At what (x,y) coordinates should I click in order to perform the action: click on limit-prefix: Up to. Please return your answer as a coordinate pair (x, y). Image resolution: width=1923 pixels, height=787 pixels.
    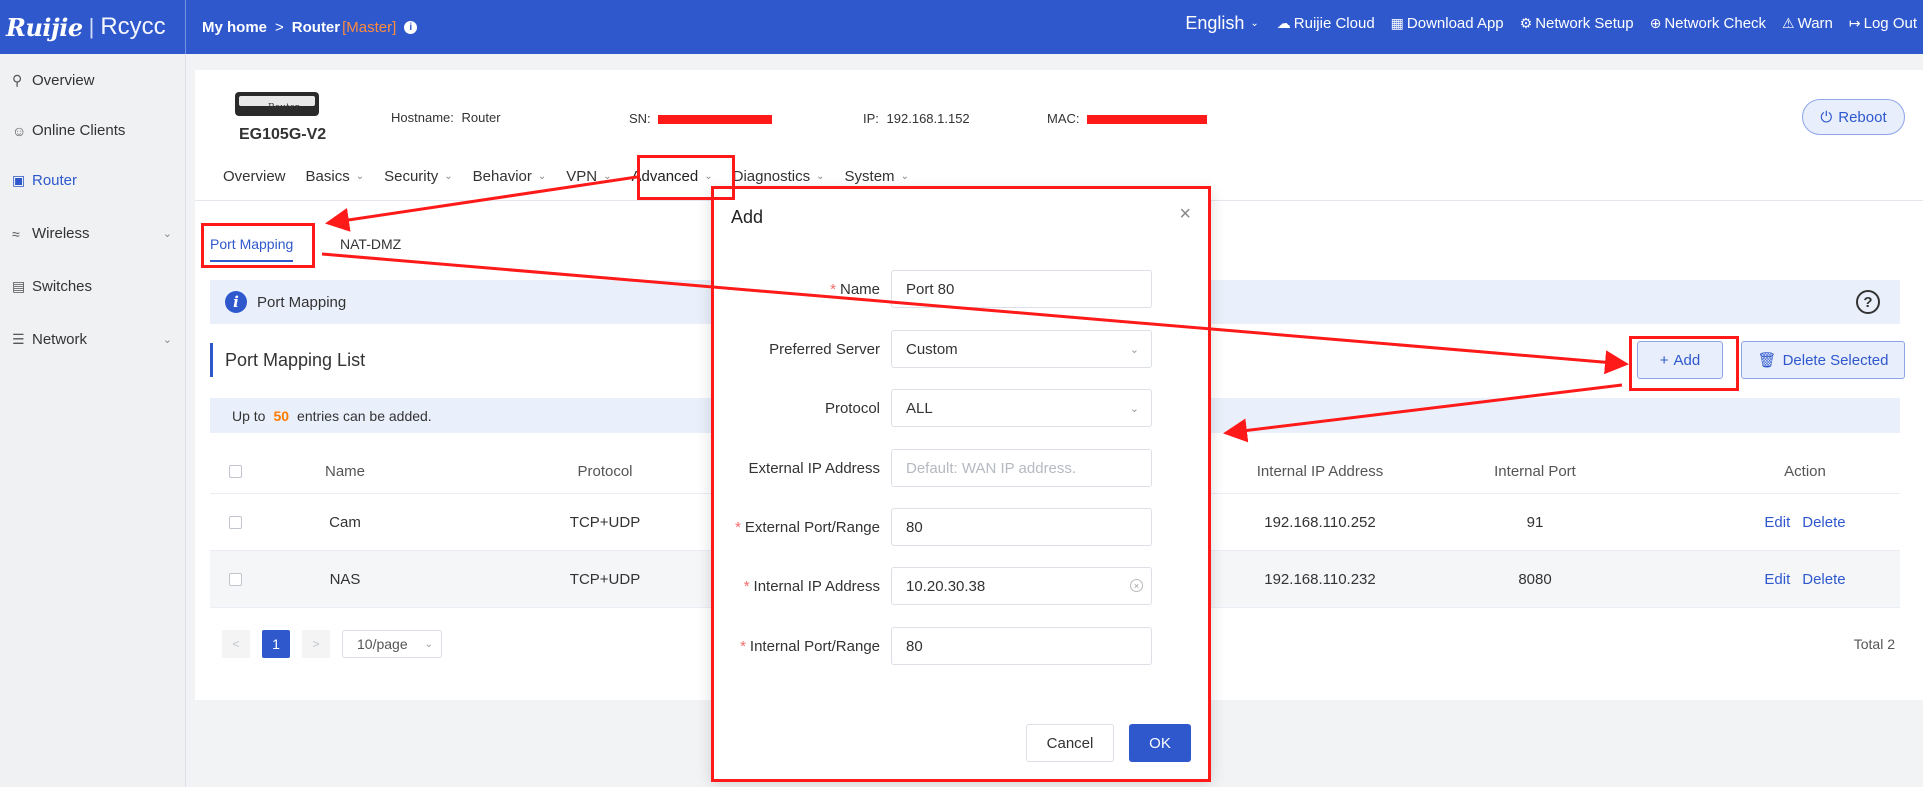
    Looking at the image, I should click on (249, 415).